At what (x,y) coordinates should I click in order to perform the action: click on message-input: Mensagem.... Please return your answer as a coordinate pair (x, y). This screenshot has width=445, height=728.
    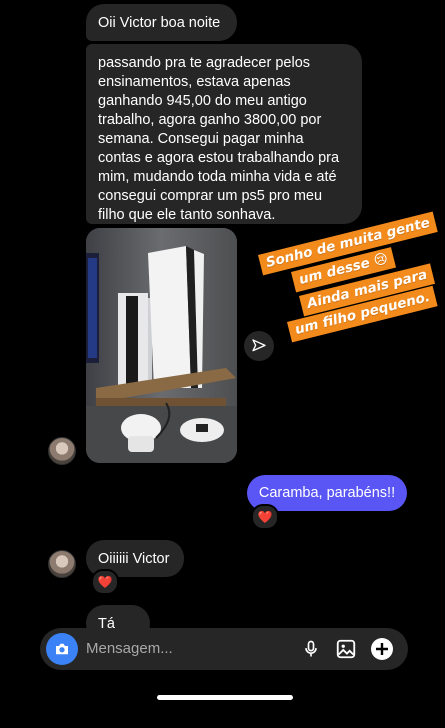
    Looking at the image, I should click on (129, 648).